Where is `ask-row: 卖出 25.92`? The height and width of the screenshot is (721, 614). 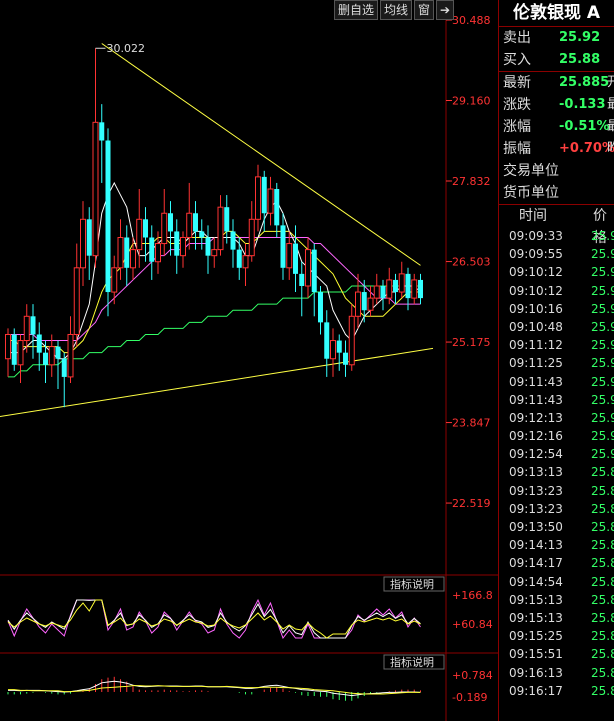 ask-row: 卖出 25.92 is located at coordinates (556, 38).